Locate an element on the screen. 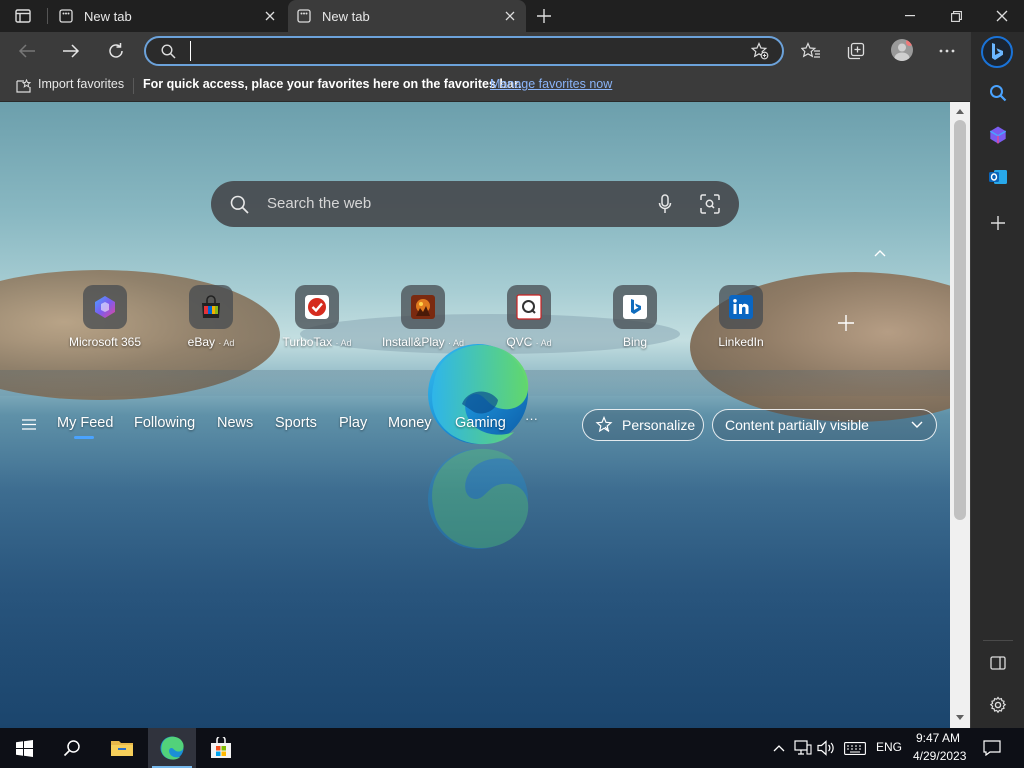  web-search-box: Search the web is located at coordinates (475, 204).